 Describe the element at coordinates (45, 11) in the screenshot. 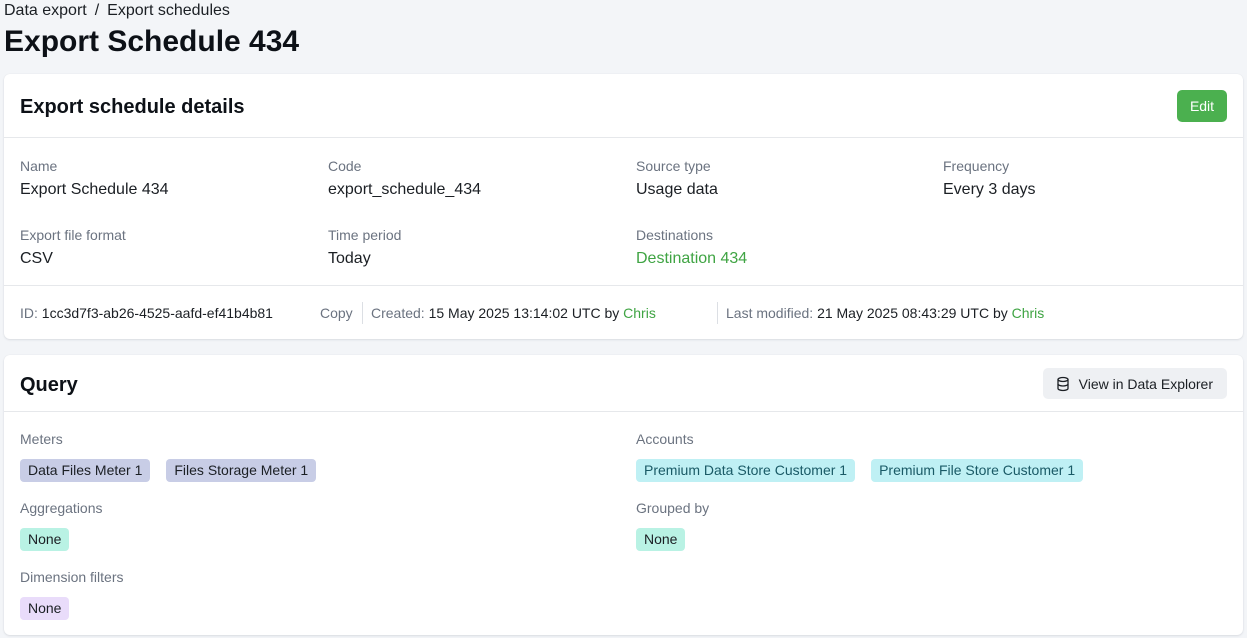

I see `breadcrumb-data-export: Data export` at that location.